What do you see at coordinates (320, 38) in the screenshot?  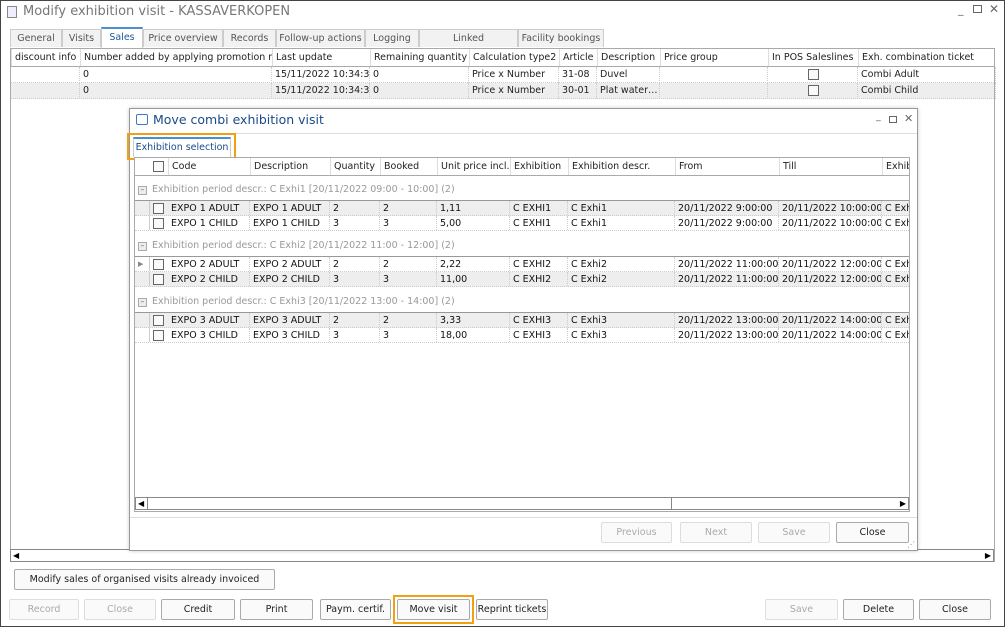 I see `tab-follow-up-actions: Follow-up actions` at bounding box center [320, 38].